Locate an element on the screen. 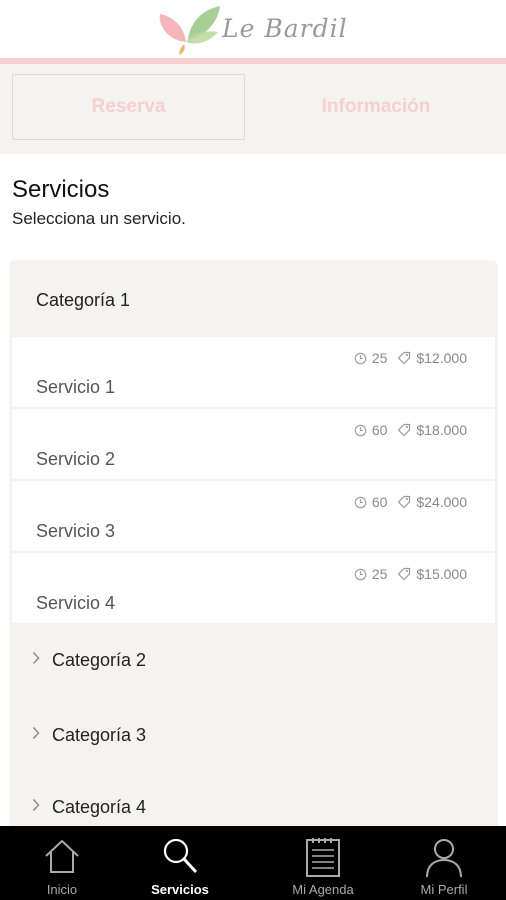  service-meta: 25 $12.000 is located at coordinates (410, 358).